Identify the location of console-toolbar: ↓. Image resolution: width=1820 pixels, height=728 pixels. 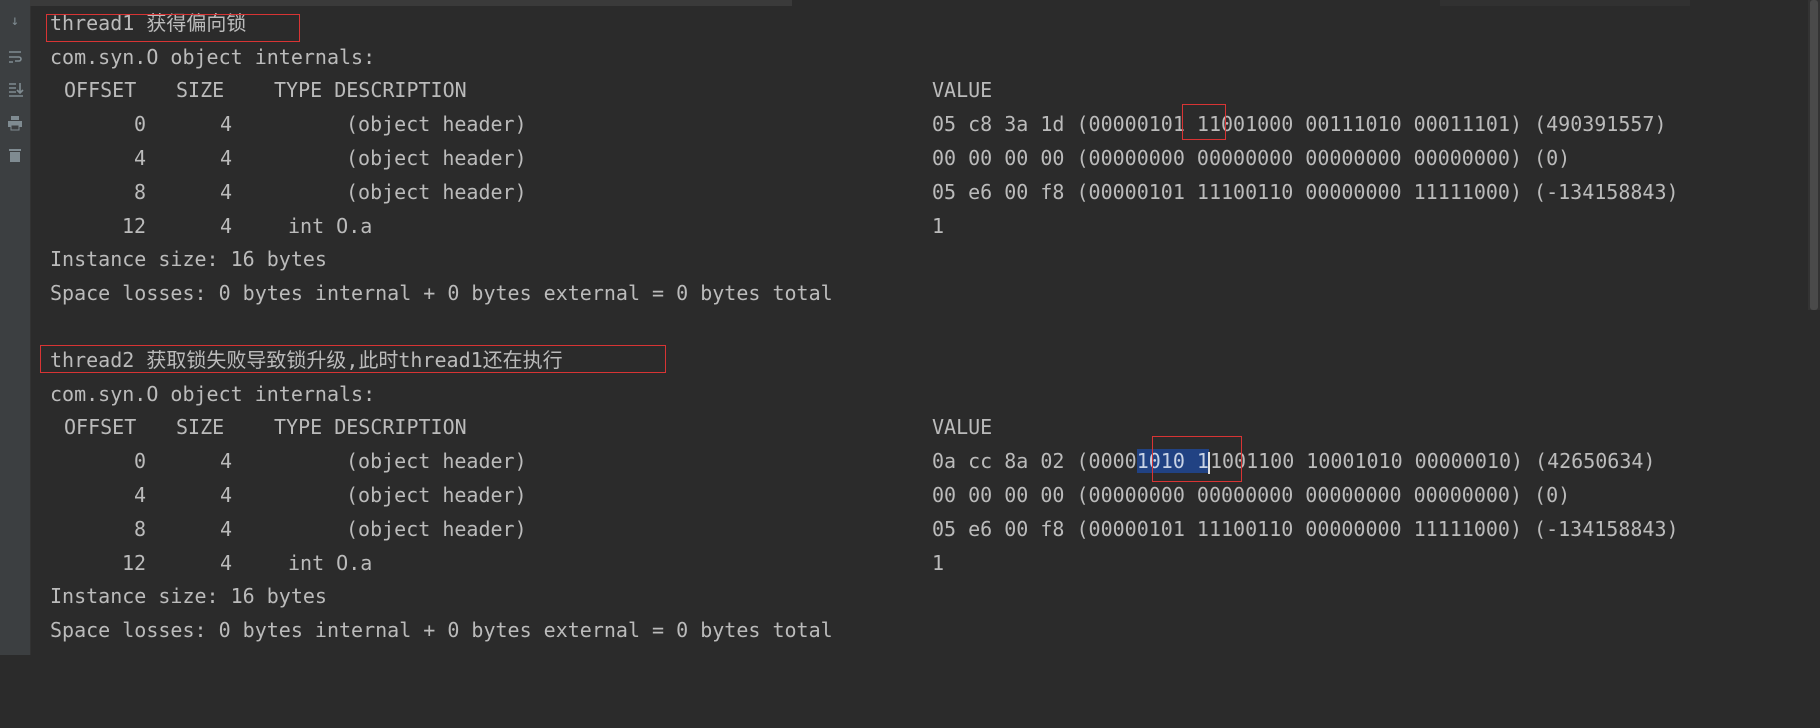
(15, 327).